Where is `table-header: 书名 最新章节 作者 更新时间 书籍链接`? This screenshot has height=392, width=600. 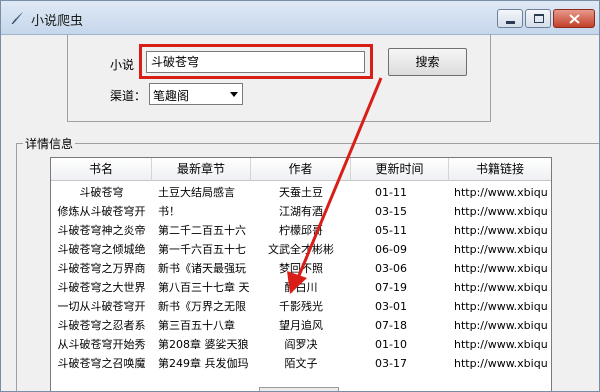 table-header: 书名 最新章节 作者 更新时间 书籍链接 is located at coordinates (301, 169).